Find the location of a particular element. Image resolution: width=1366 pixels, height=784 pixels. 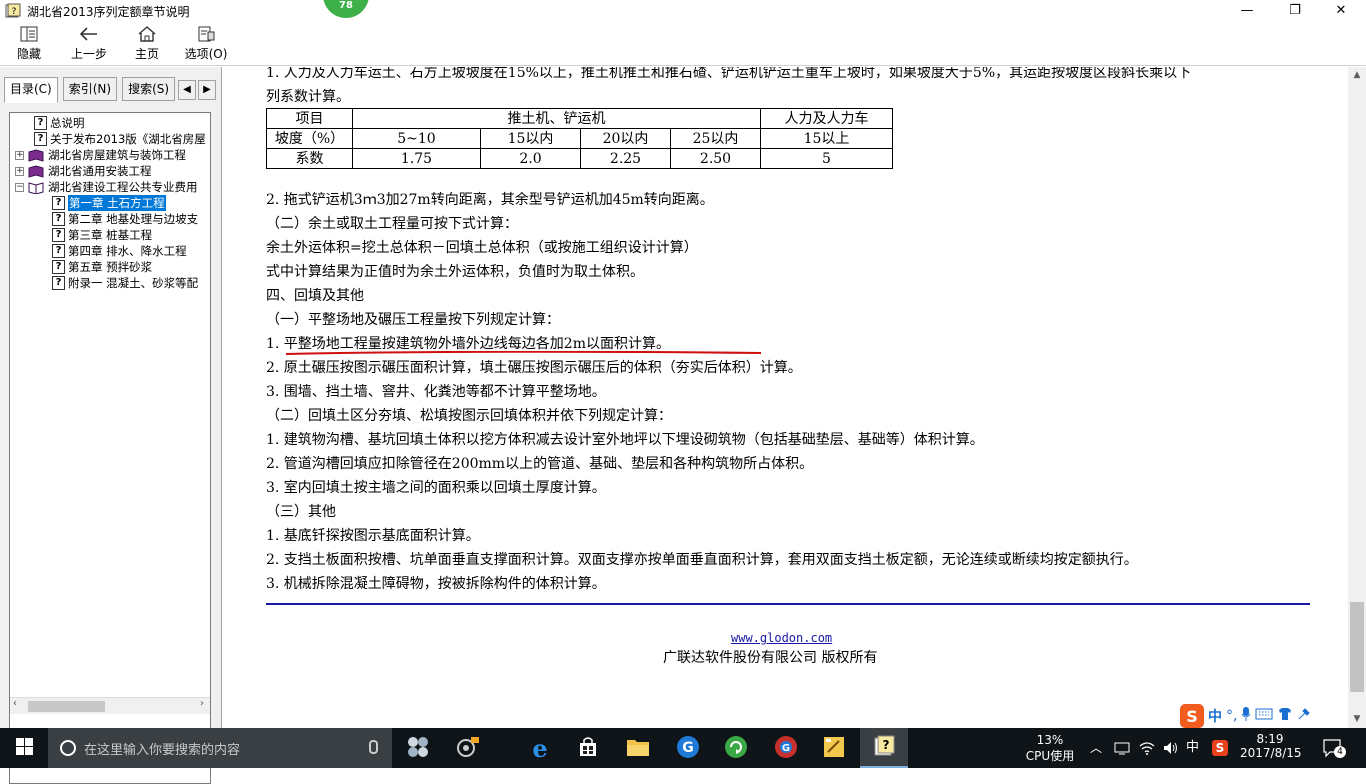

tree-horizontal-scrollbar: ‹ › is located at coordinates (110, 705).